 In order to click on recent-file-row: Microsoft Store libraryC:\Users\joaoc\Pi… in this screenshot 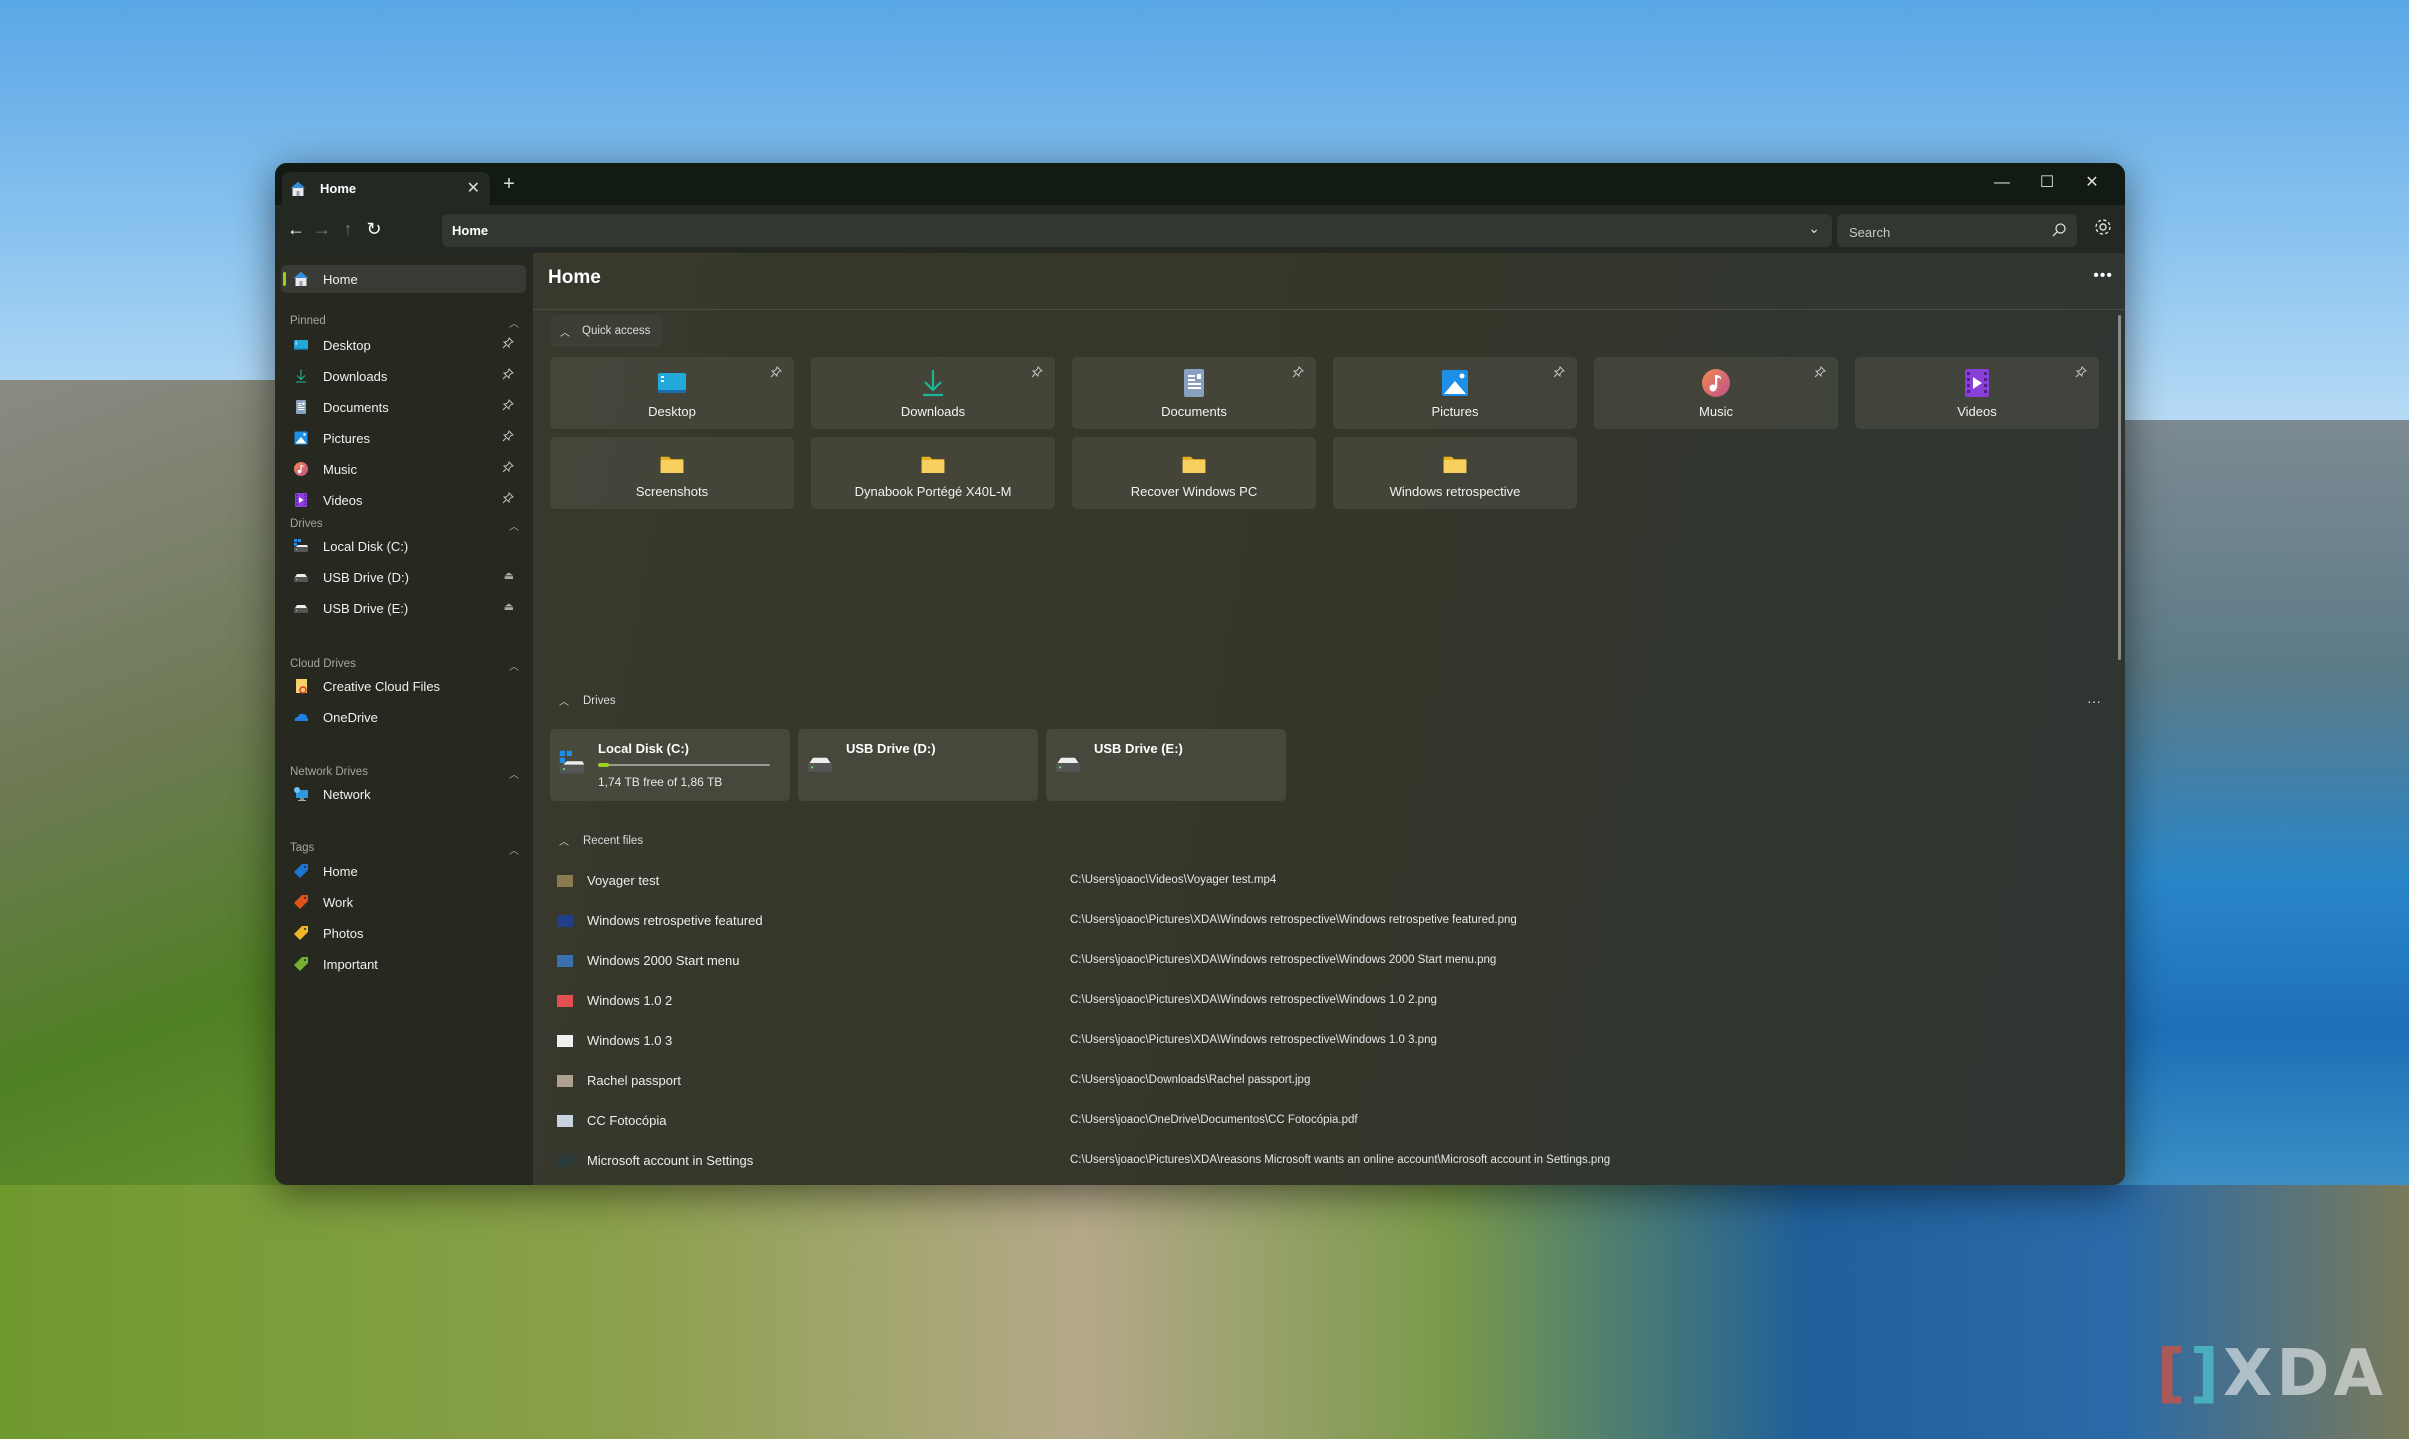, I will do `click(1320, 1184)`.